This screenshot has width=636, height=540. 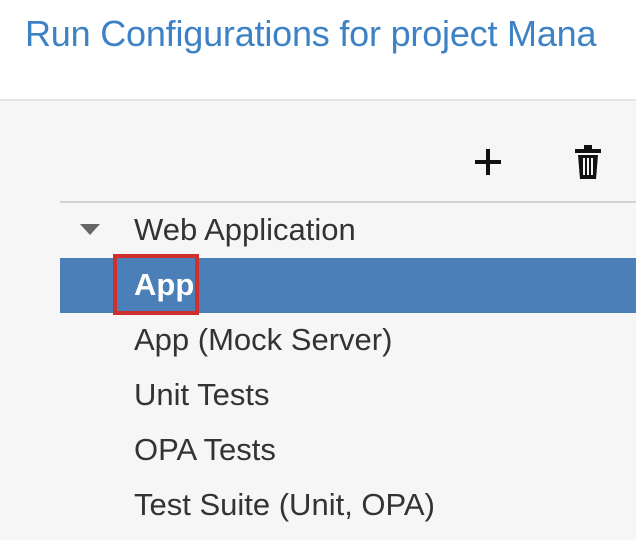 I want to click on trash-icon, so click(x=588, y=162).